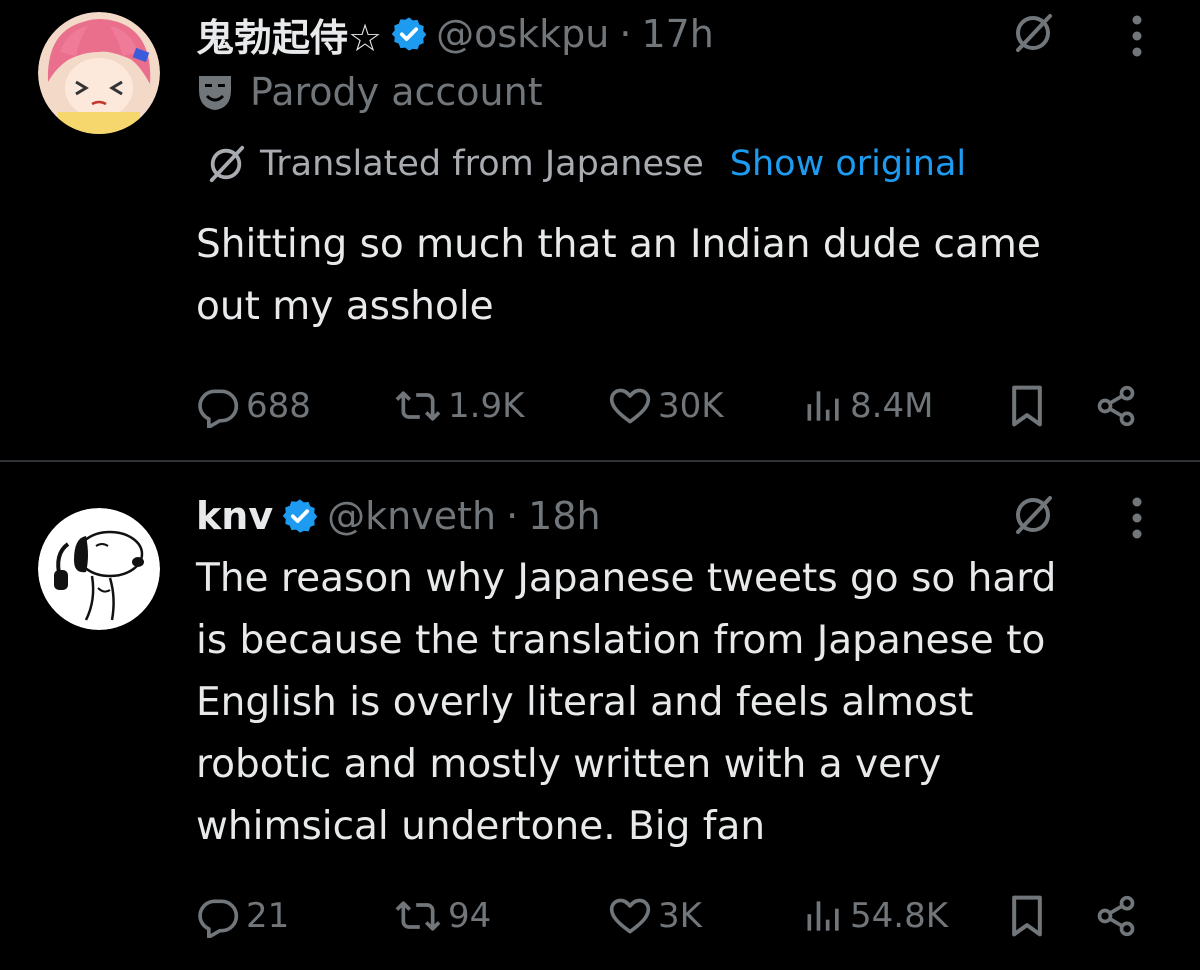 This screenshot has height=970, width=1200. What do you see at coordinates (691, 406) in the screenshot?
I see `like-count: 30K` at bounding box center [691, 406].